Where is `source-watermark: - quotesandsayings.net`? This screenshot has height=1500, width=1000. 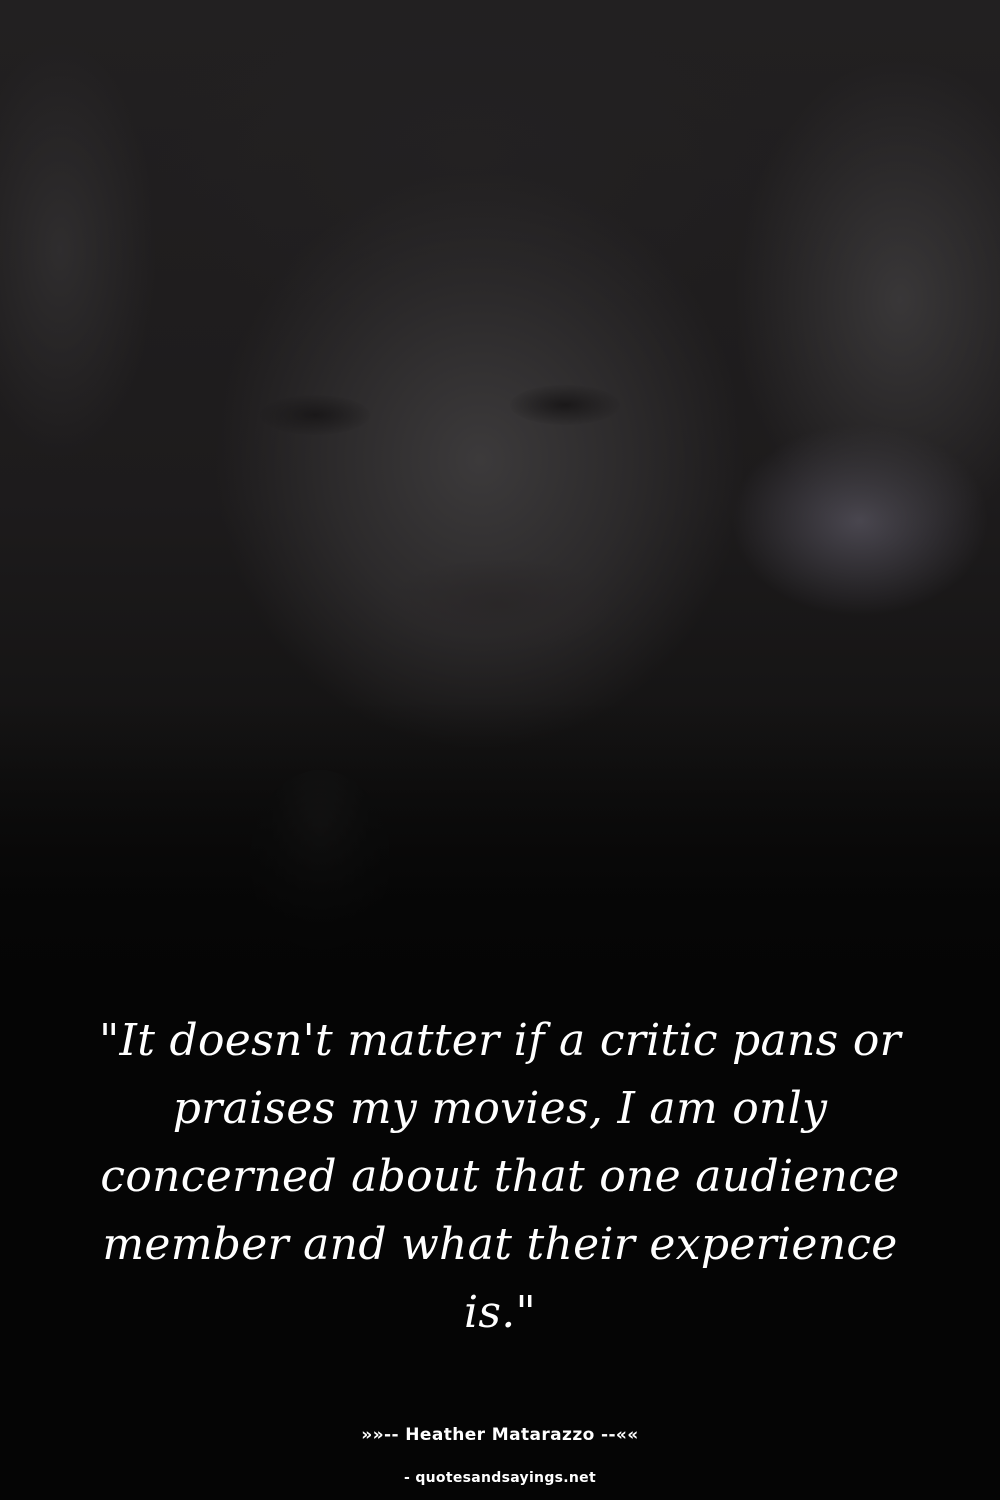
source-watermark: - quotesandsayings.net is located at coordinates (500, 1478).